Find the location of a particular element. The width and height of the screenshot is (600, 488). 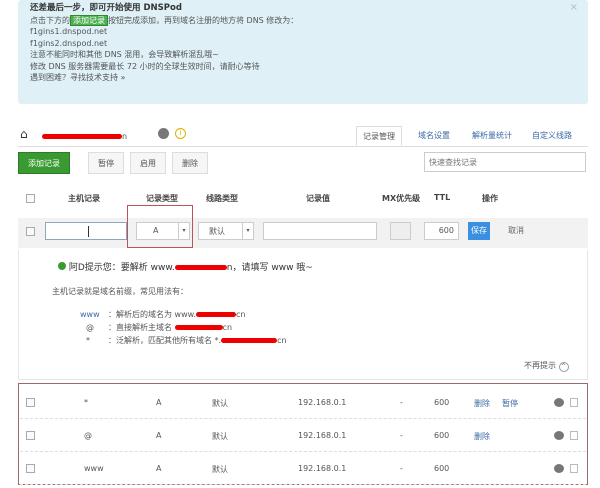

banner-note: 注意不能同时和其他 DNS 混用，会导致解析混乱哦~ is located at coordinates (125, 54).